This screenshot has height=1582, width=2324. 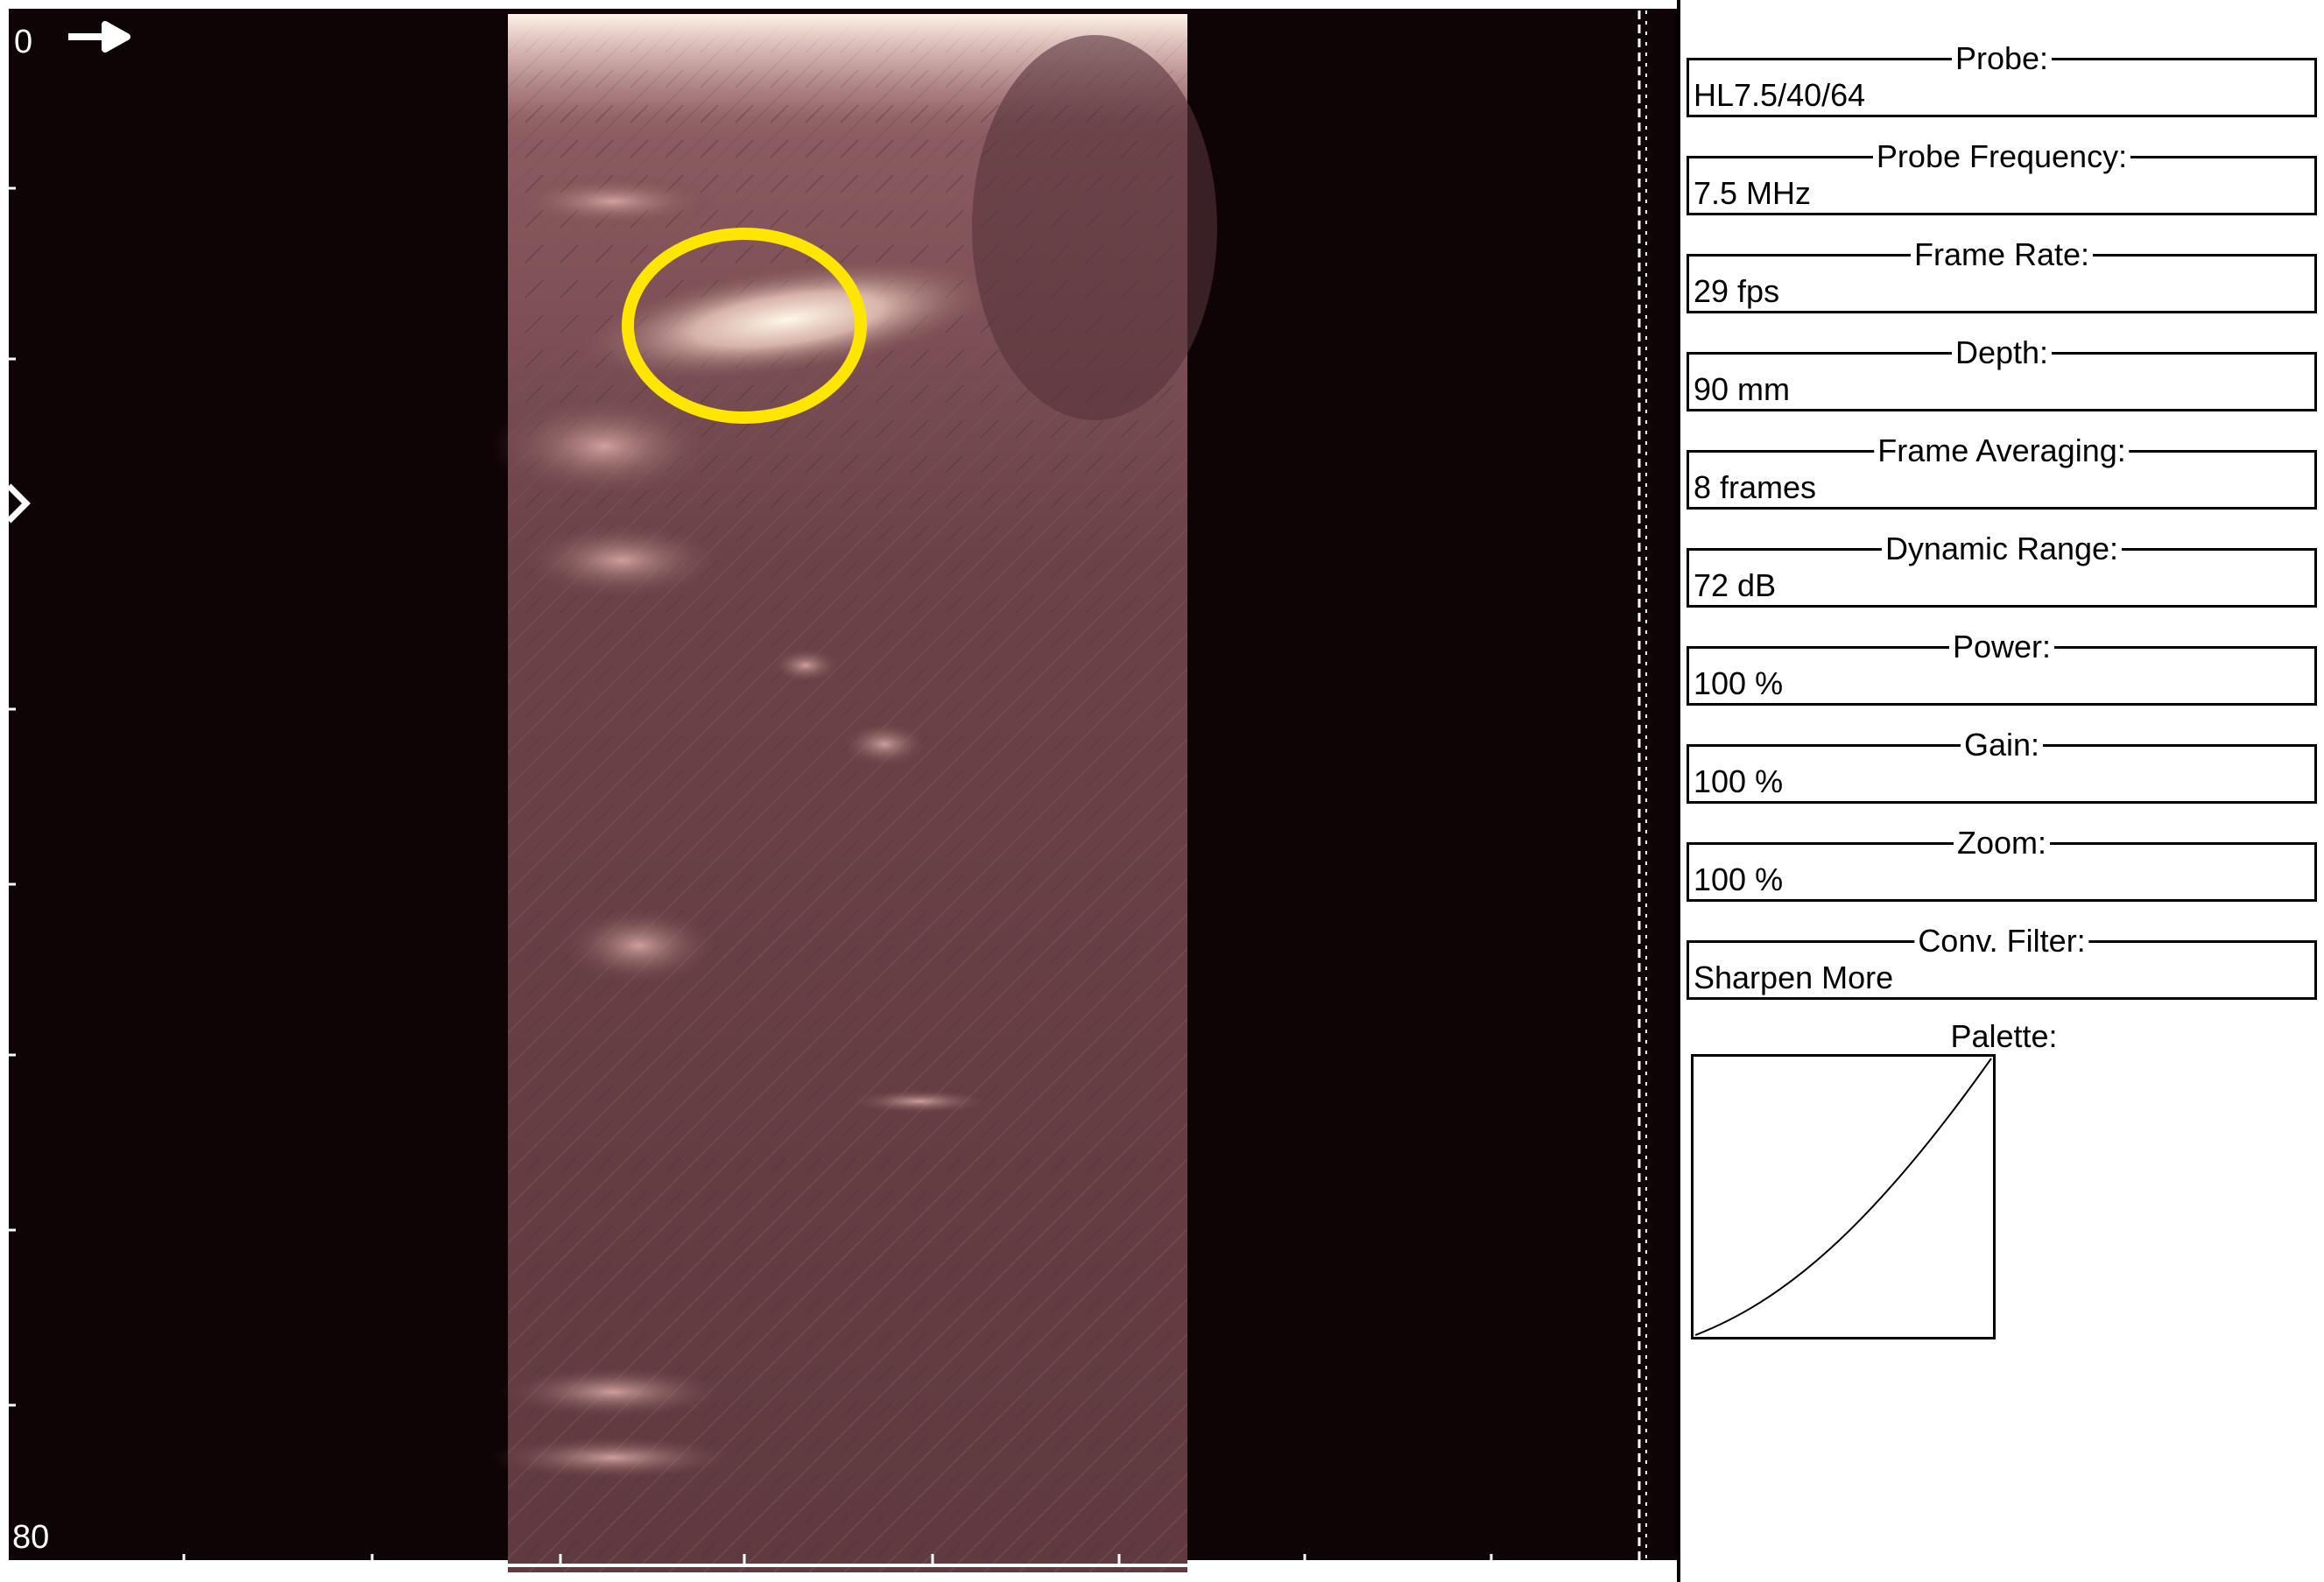 I want to click on gain-field: Gain: 100 %, so click(x=2002, y=766).